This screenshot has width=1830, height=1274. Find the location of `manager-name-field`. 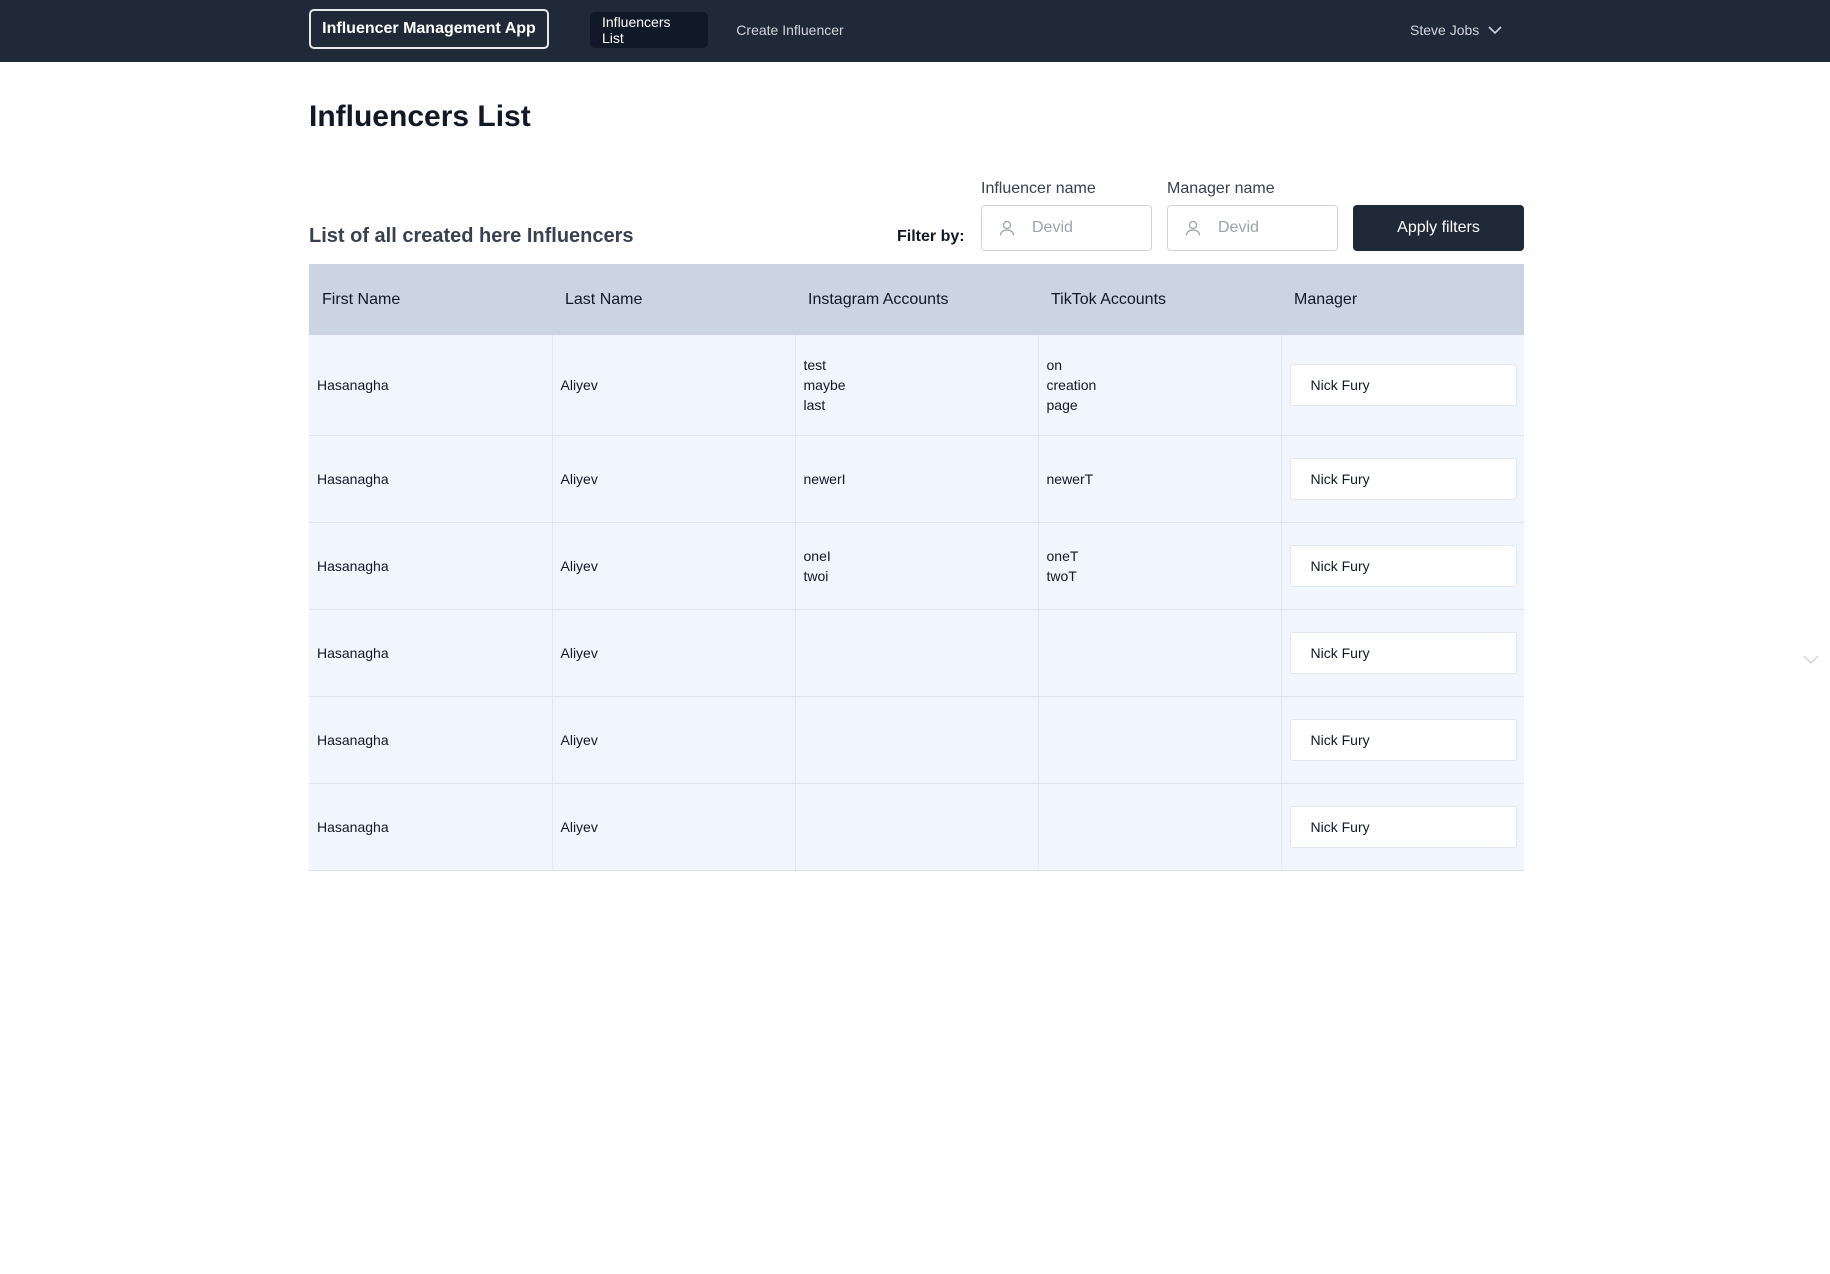

manager-name-field is located at coordinates (1252, 228).